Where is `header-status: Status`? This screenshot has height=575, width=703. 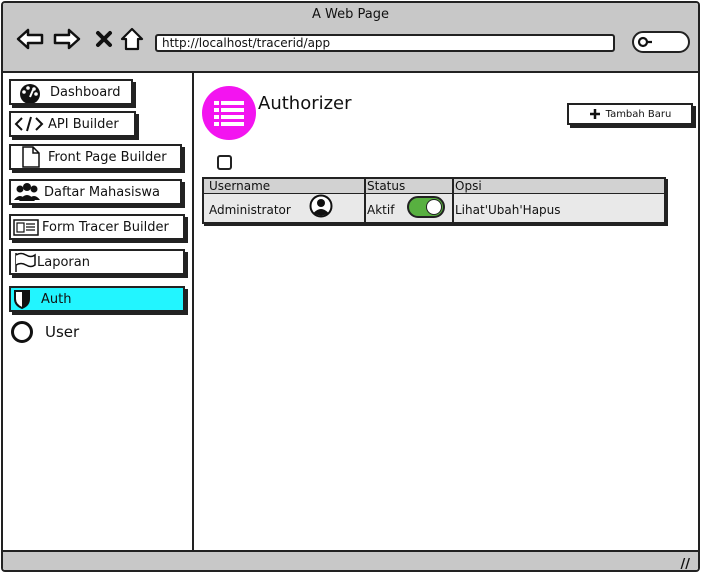
header-status: Status is located at coordinates (386, 186).